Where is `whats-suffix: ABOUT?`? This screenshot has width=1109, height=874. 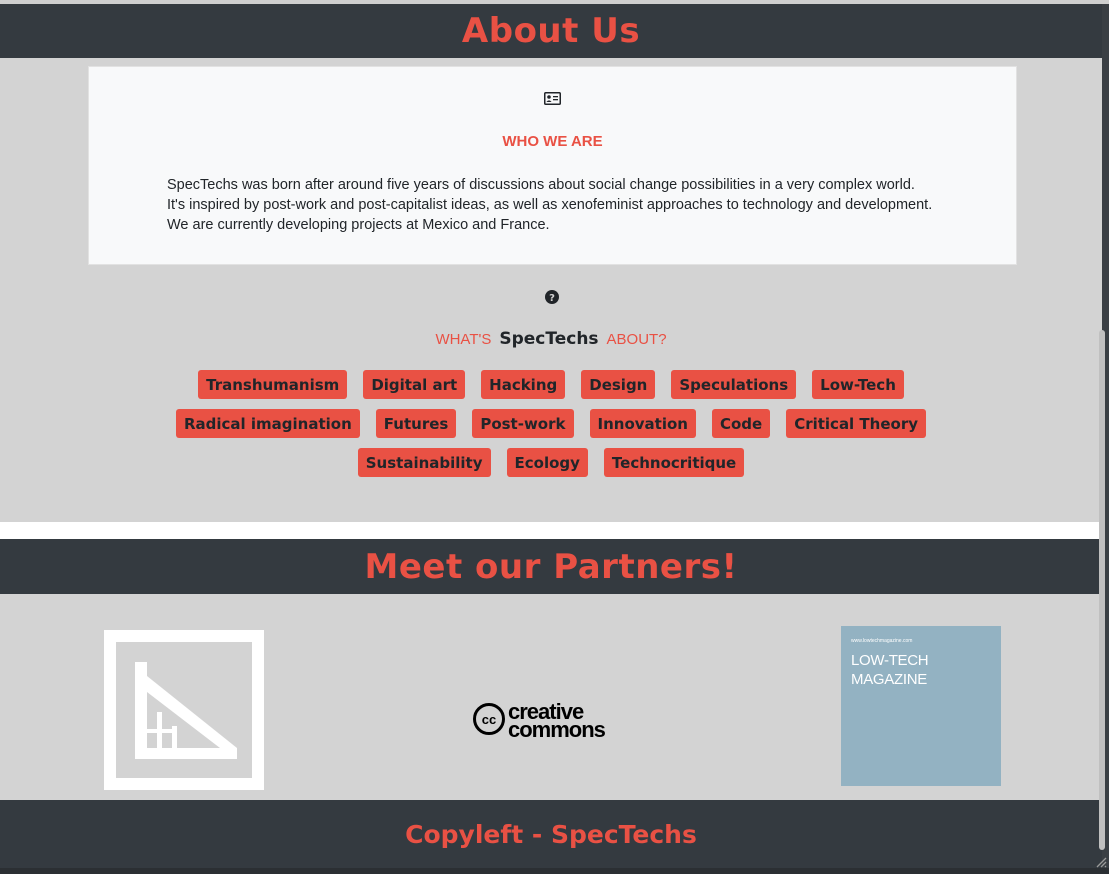 whats-suffix: ABOUT? is located at coordinates (636, 339).